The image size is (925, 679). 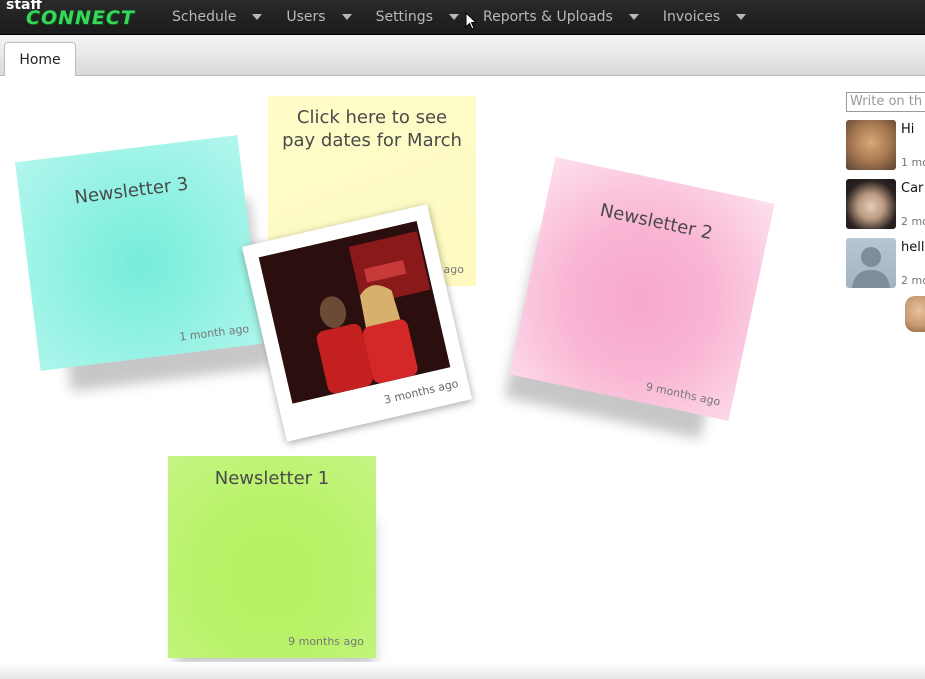 I want to click on sticky-note-newsletter-2: Newsletter 2 9 months ago, so click(x=642, y=289).